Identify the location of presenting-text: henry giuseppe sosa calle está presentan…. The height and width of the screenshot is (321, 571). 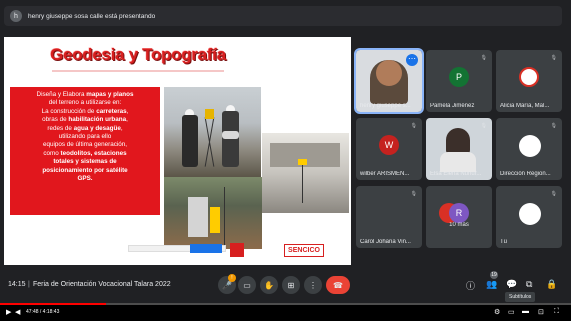
(92, 16).